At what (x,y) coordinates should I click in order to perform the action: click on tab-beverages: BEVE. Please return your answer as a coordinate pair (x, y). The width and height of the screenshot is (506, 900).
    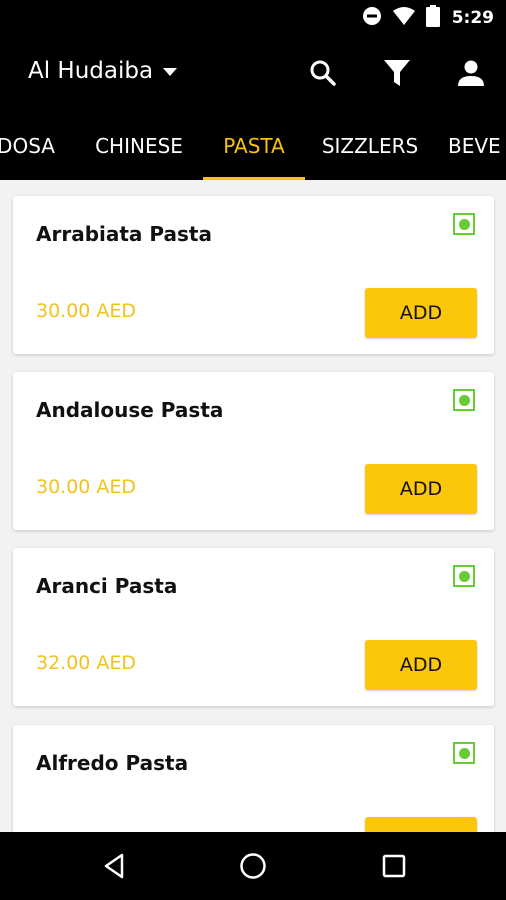
    Looking at the image, I should click on (477, 146).